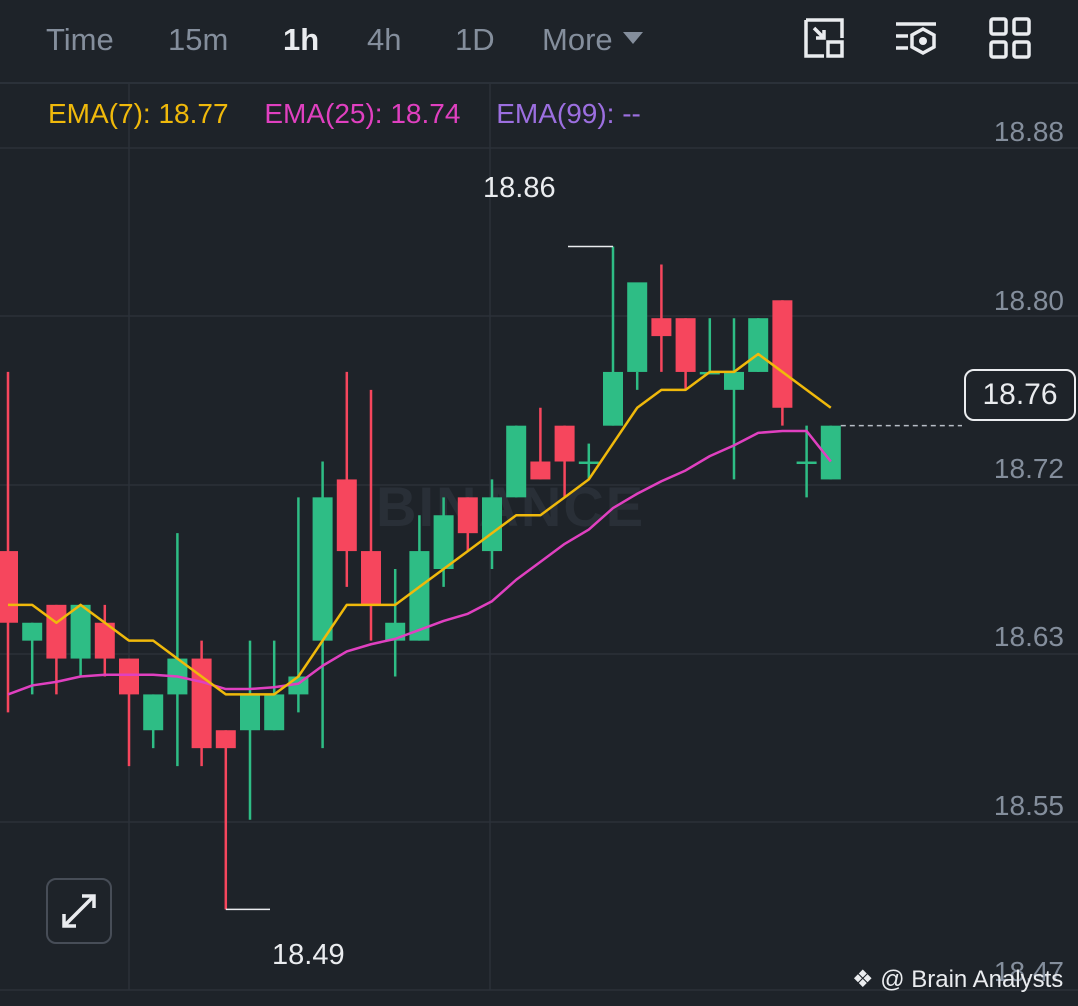 The height and width of the screenshot is (1006, 1078). I want to click on binance-logo-icon: ❖, so click(863, 979).